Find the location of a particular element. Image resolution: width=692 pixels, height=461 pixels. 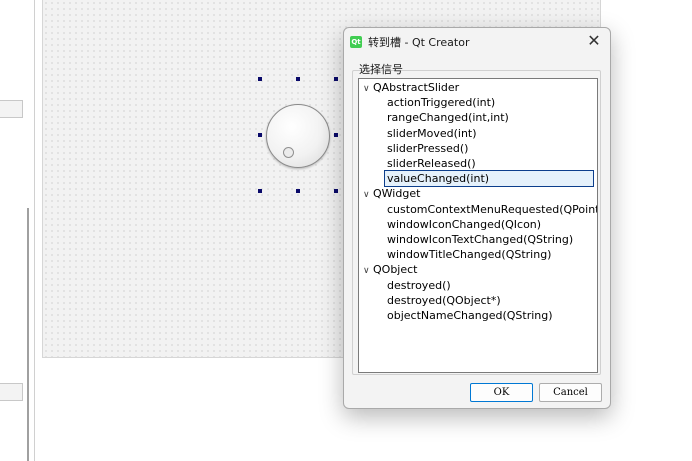

signal-item: rangeChanged(int,int) is located at coordinates (448, 117).